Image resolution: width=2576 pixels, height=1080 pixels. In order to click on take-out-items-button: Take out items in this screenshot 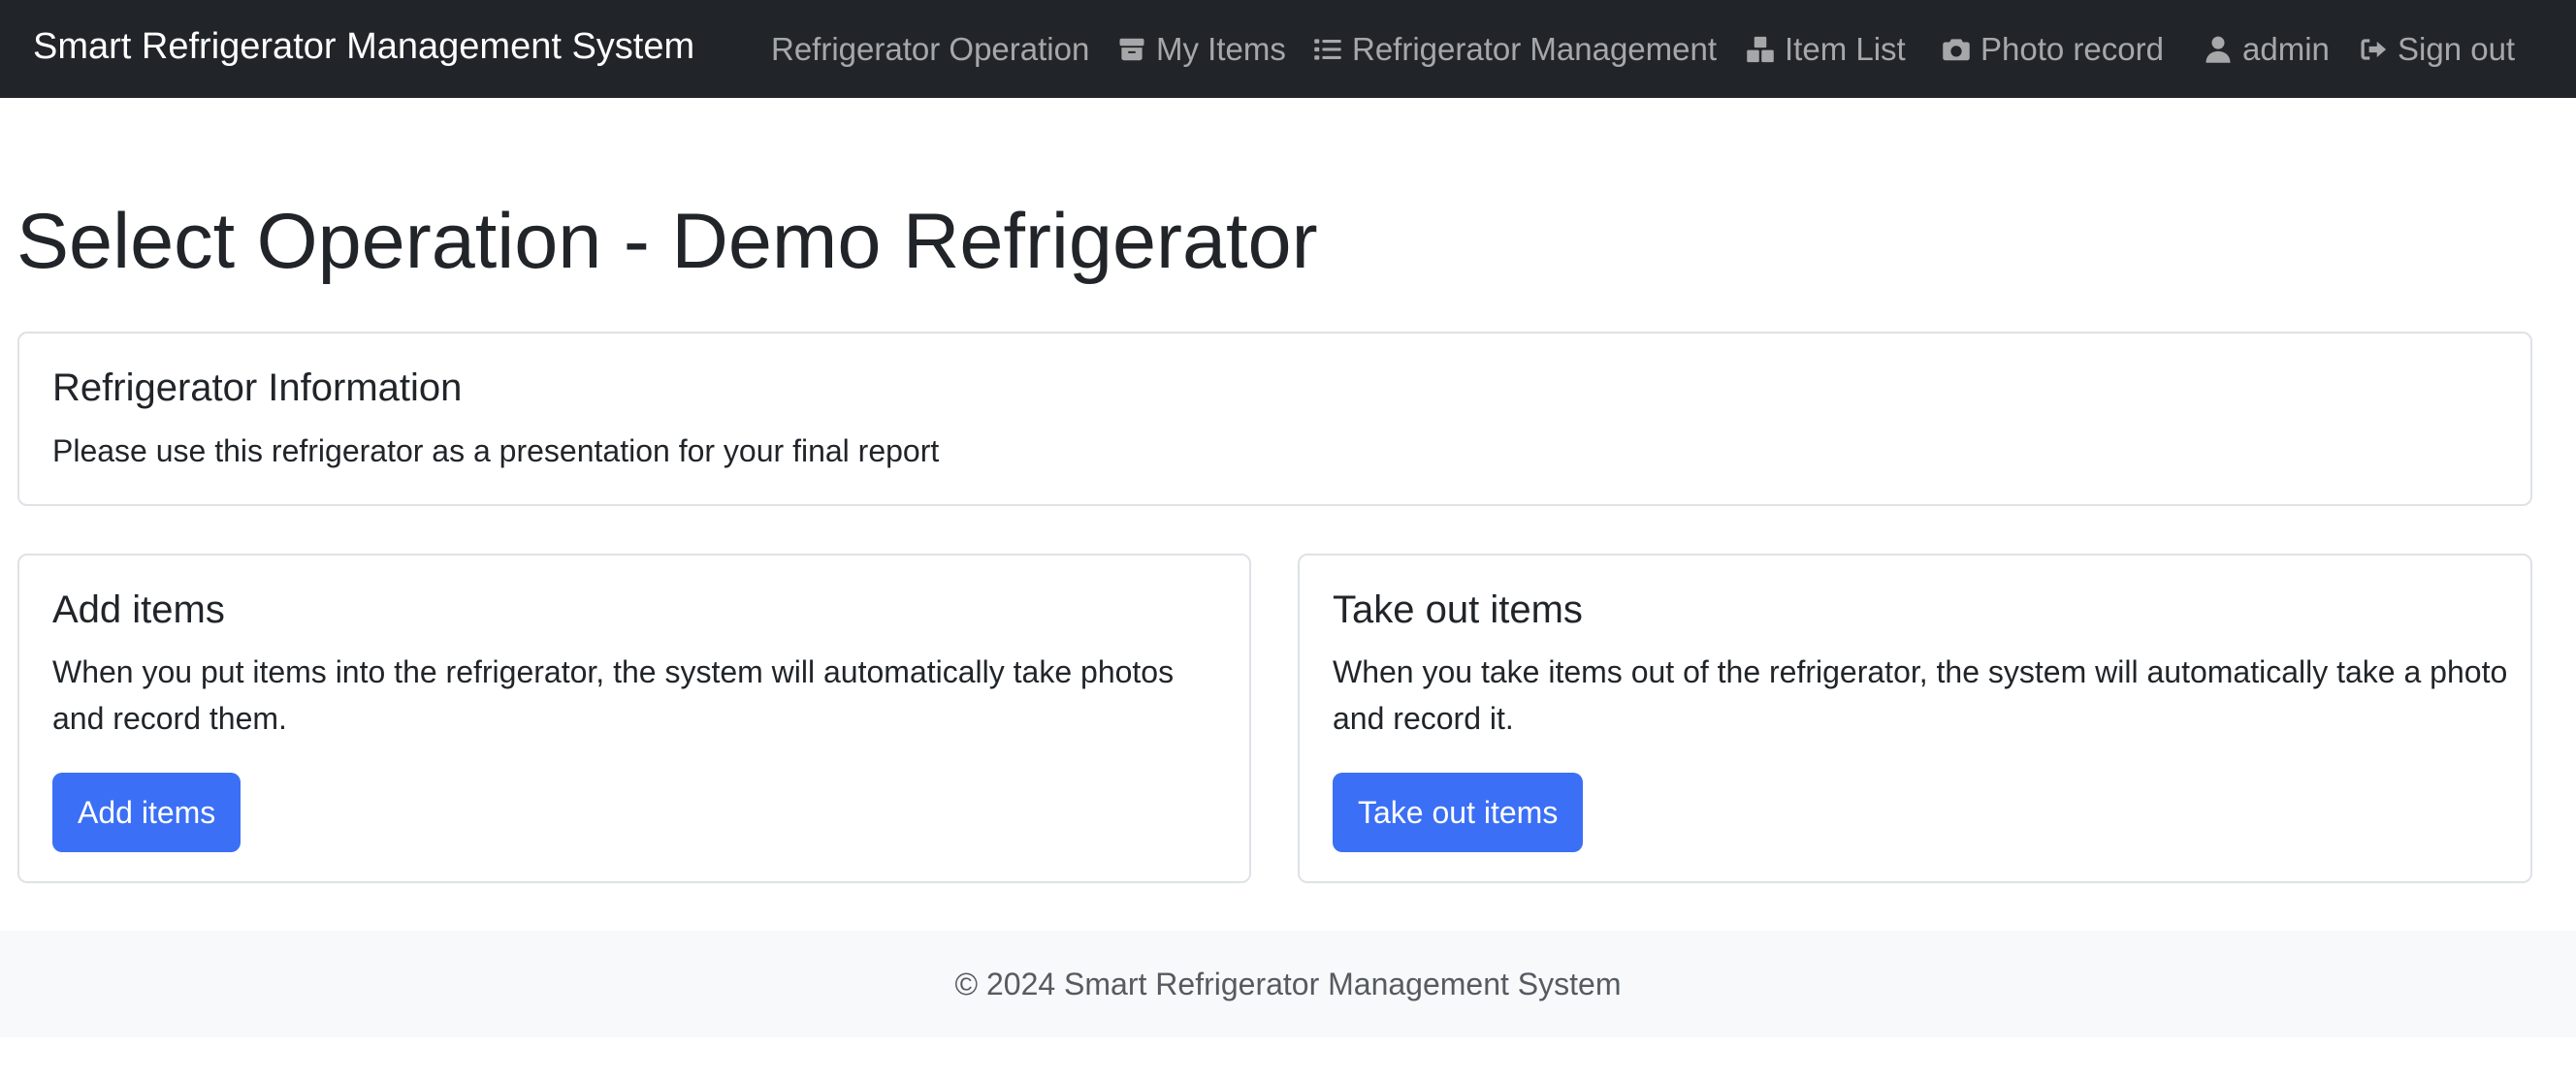, I will do `click(1458, 812)`.